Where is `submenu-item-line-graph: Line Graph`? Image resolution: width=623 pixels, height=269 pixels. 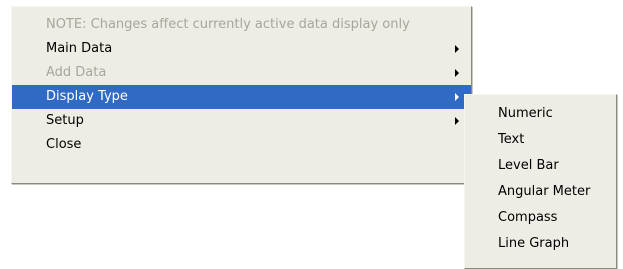 submenu-item-line-graph: Line Graph is located at coordinates (540, 244).